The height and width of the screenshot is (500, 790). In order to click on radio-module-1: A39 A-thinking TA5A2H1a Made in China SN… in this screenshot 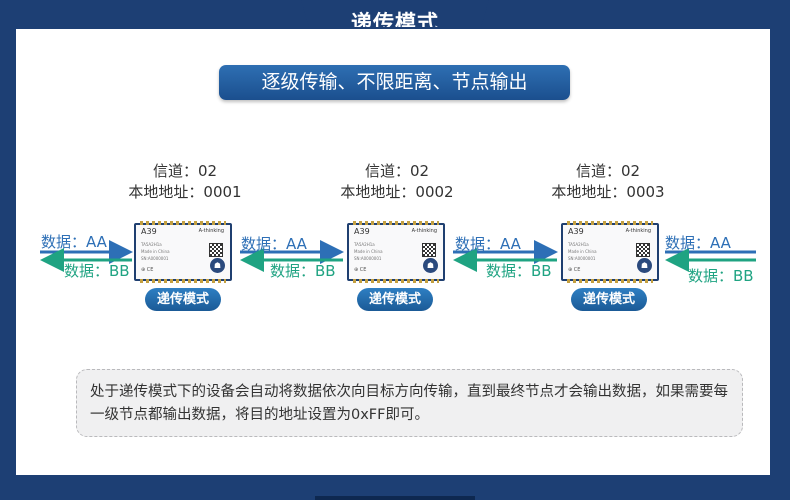, I will do `click(183, 252)`.